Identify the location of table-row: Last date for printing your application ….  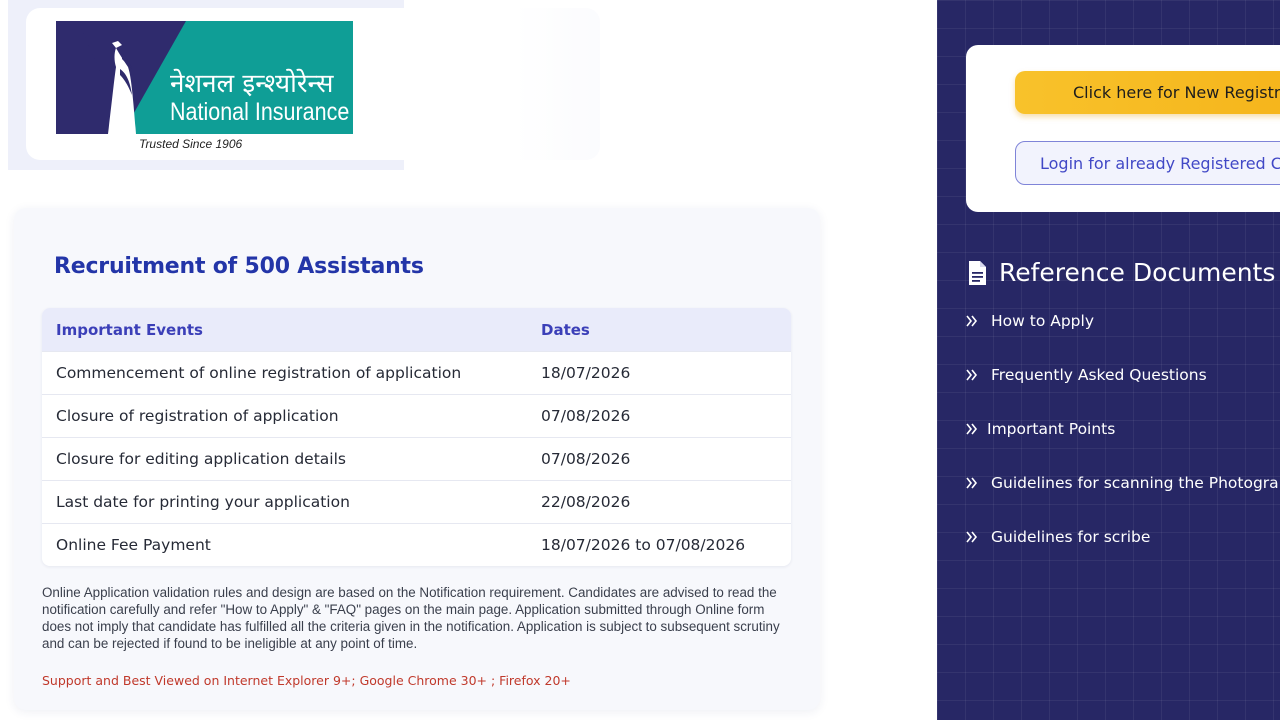
(416, 501).